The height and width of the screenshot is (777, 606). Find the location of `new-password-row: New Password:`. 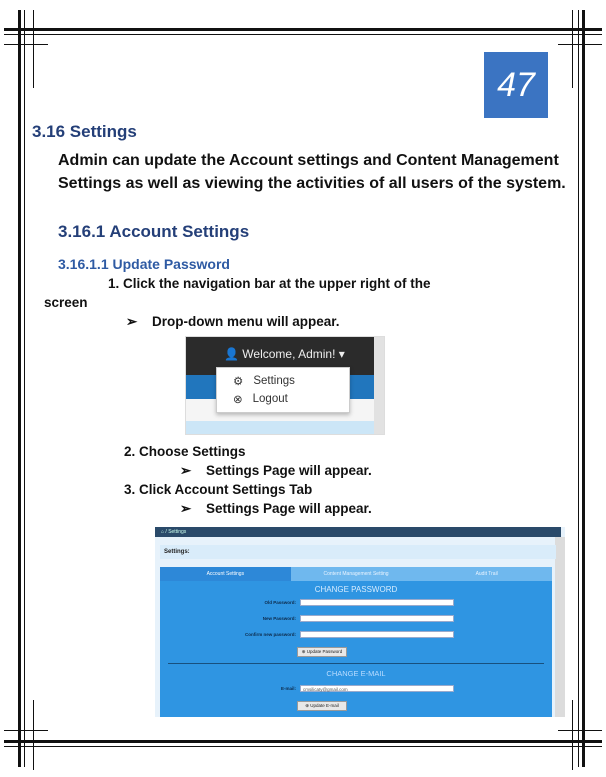

new-password-row: New Password: is located at coordinates (356, 619).